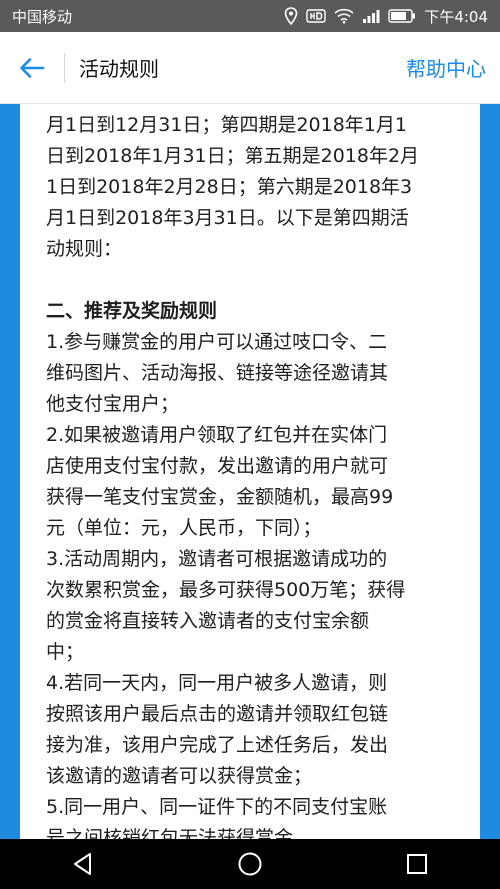 The width and height of the screenshot is (500, 889). What do you see at coordinates (371, 16) in the screenshot?
I see `signal-icon` at bounding box center [371, 16].